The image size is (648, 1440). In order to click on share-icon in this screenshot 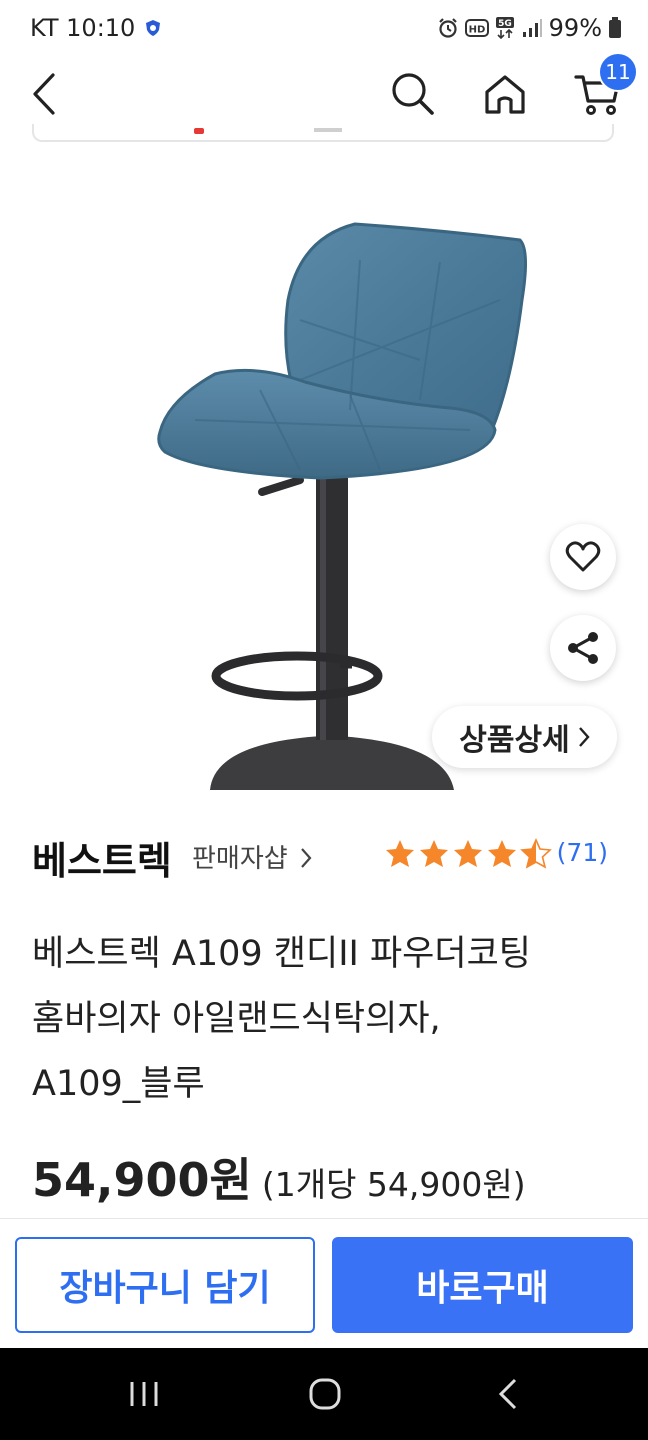, I will do `click(583, 648)`.